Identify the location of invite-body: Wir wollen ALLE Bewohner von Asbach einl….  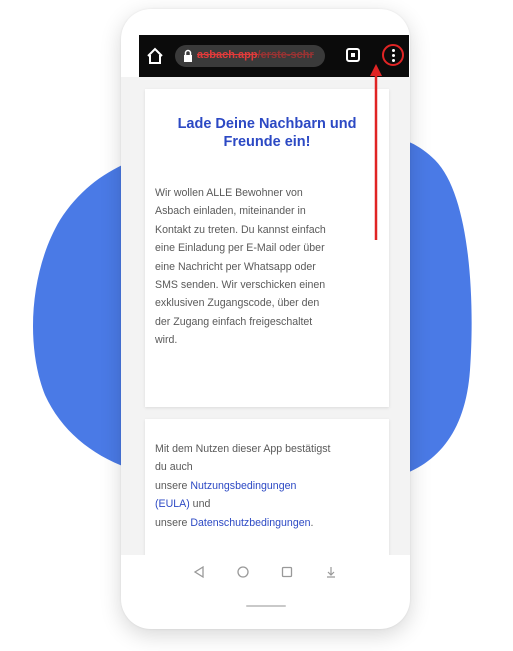
(269, 267).